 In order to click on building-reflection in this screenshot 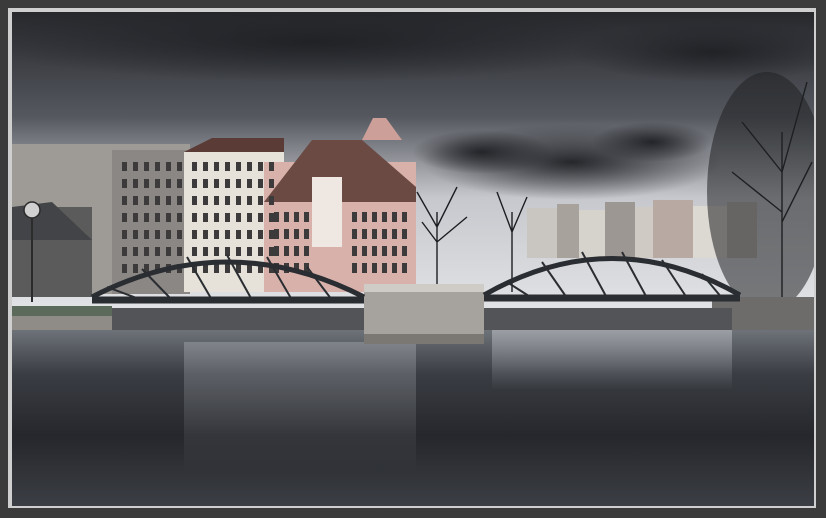, I will do `click(300, 407)`.